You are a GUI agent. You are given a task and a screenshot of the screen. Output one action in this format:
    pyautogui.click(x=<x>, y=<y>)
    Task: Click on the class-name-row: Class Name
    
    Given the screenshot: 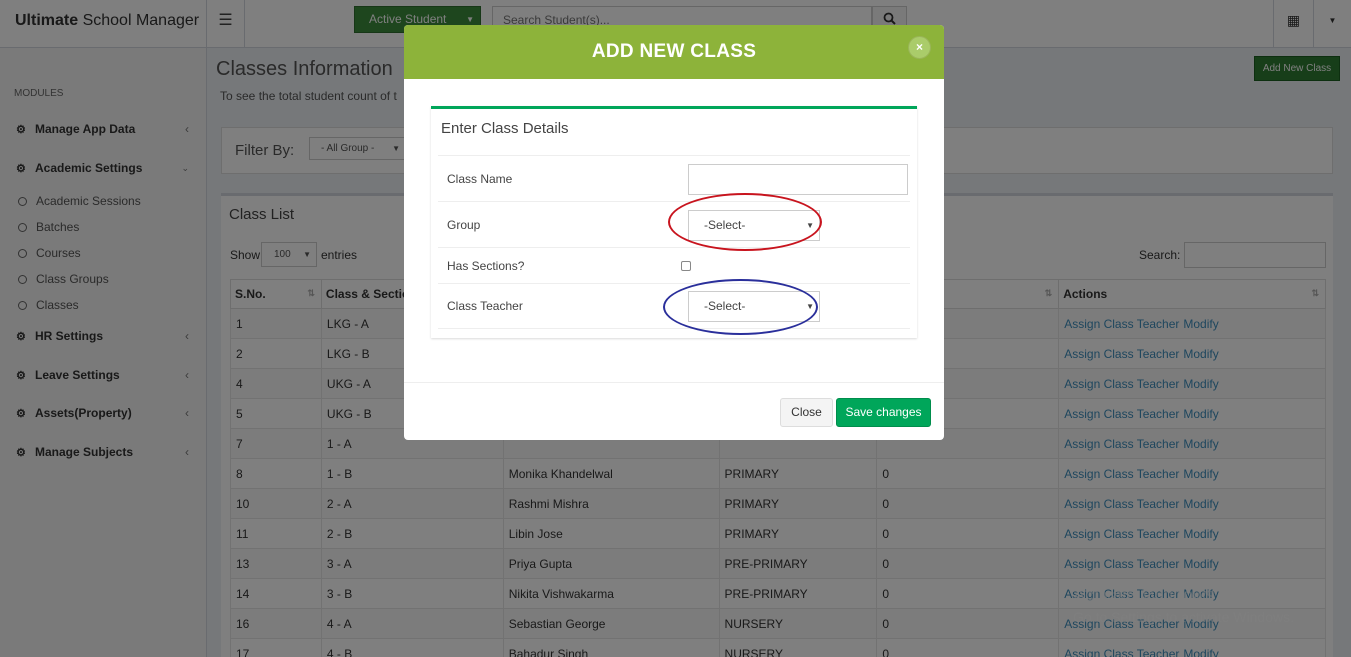 What is the action you would take?
    pyautogui.click(x=674, y=178)
    